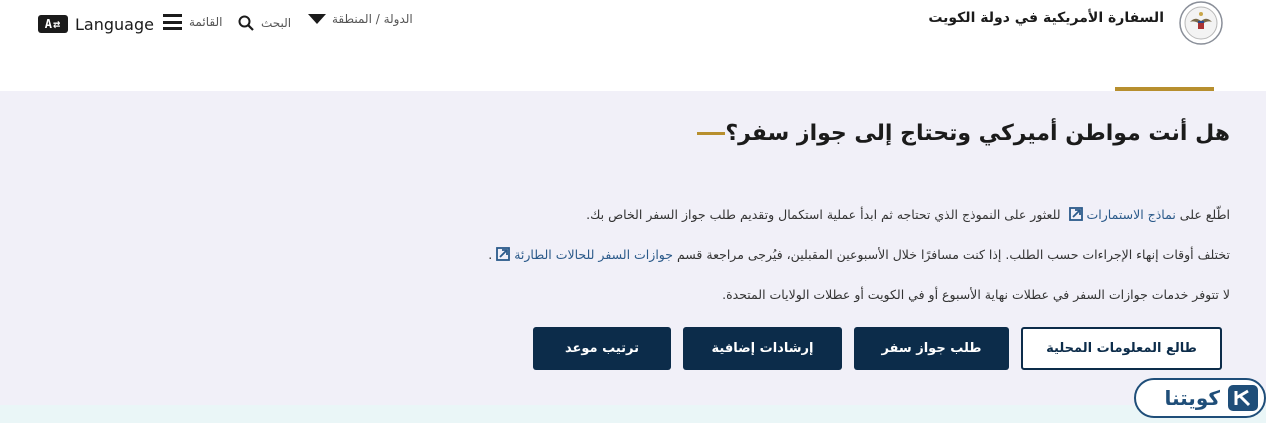 Image resolution: width=1266 pixels, height=423 pixels. I want to click on us-embassy-seal-icon, so click(1201, 23).